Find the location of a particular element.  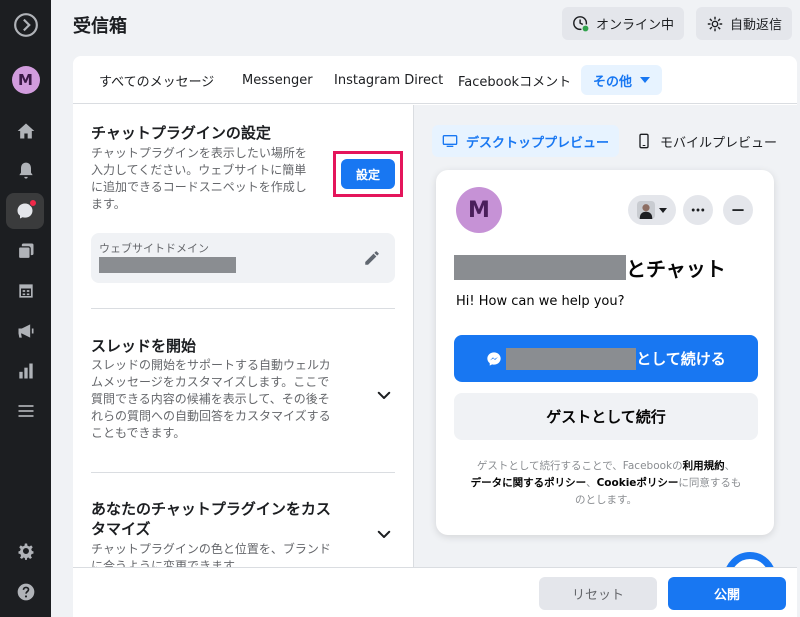

online-status-button: オンライン中 is located at coordinates (623, 23).